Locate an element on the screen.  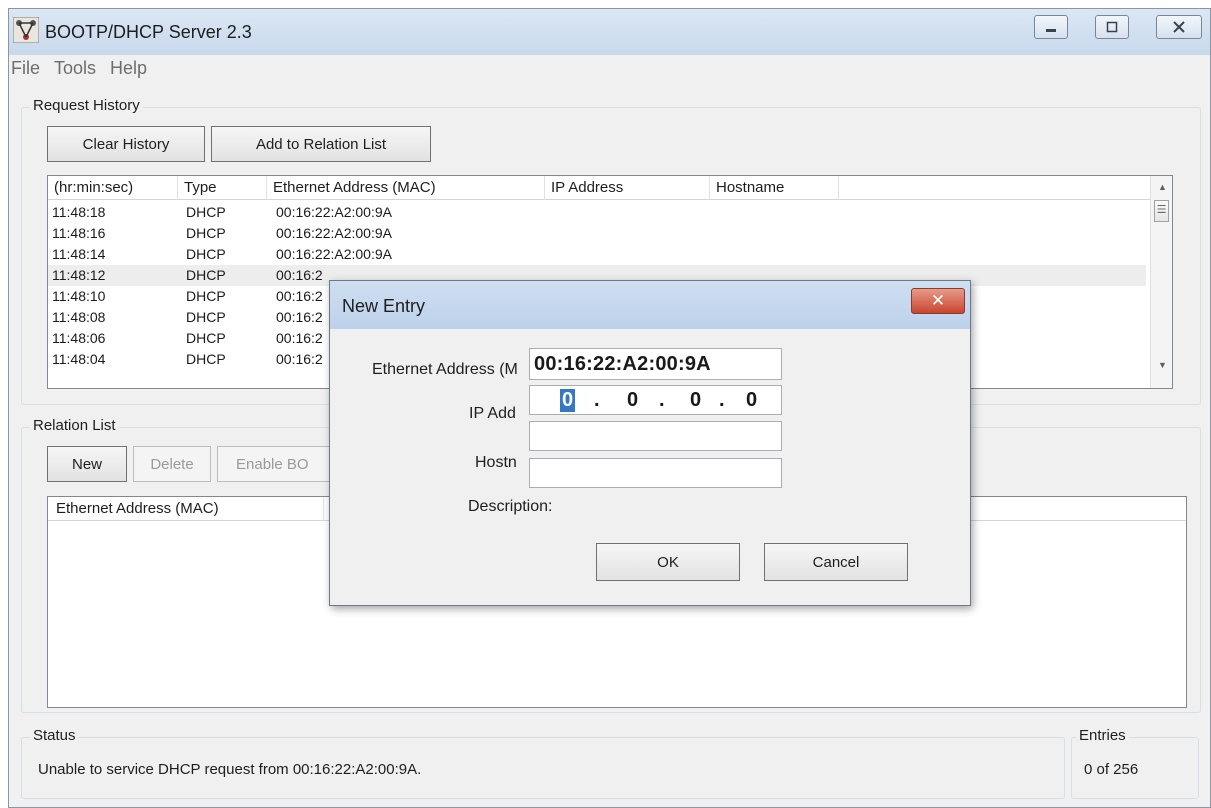
row-time: 11:48:06 is located at coordinates (79, 338).